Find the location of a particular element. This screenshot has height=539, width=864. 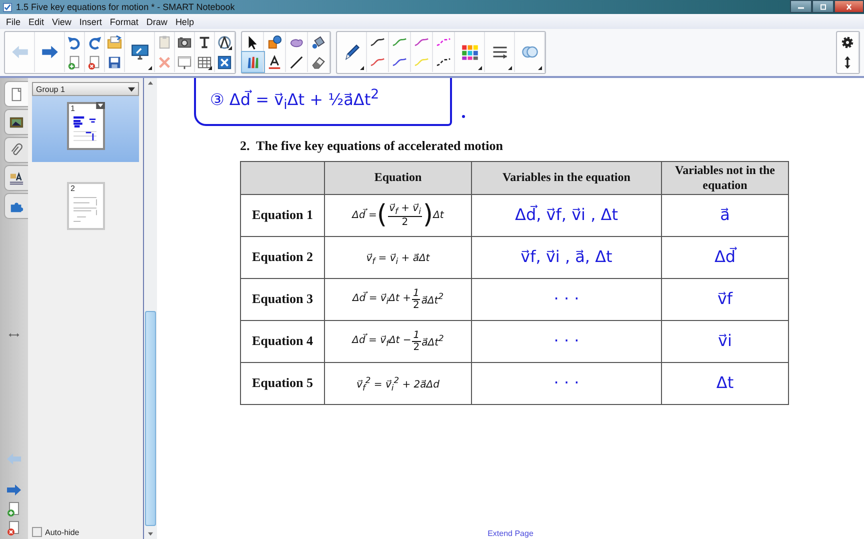

menu-item: Help is located at coordinates (184, 21).